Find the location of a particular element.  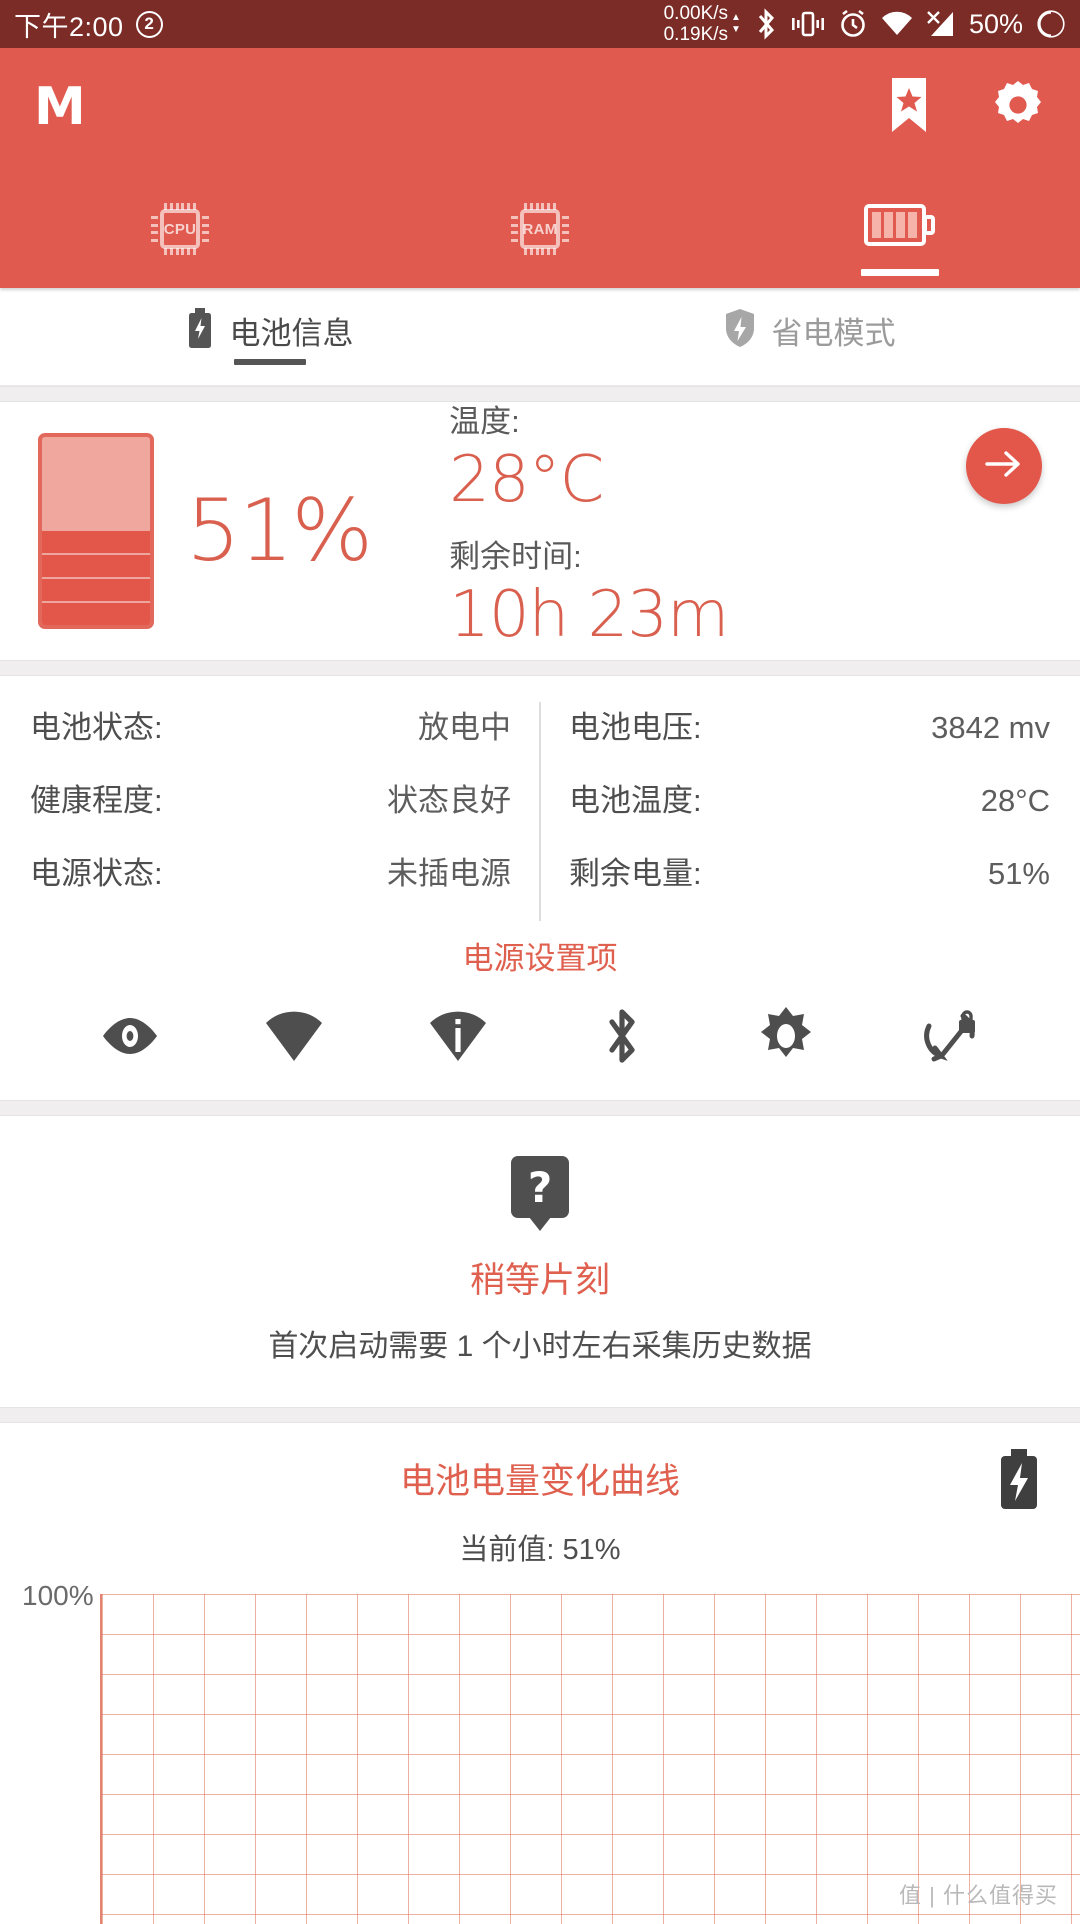

info-value: 未插电源 is located at coordinates (449, 873).